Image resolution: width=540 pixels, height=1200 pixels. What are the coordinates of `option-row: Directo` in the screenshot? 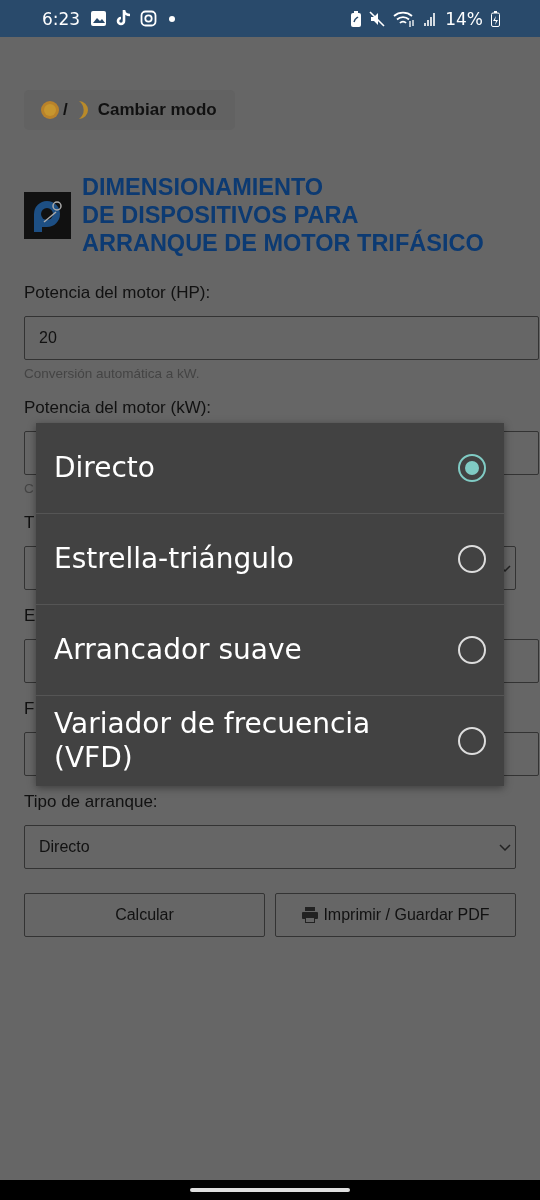 It's located at (270, 468).